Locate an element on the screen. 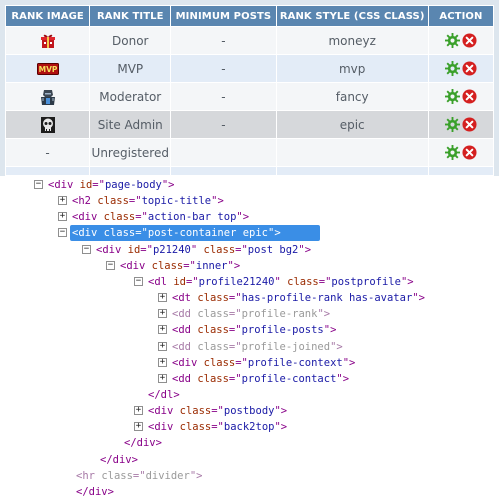 The height and width of the screenshot is (500, 499). rank-style: epic is located at coordinates (352, 124).